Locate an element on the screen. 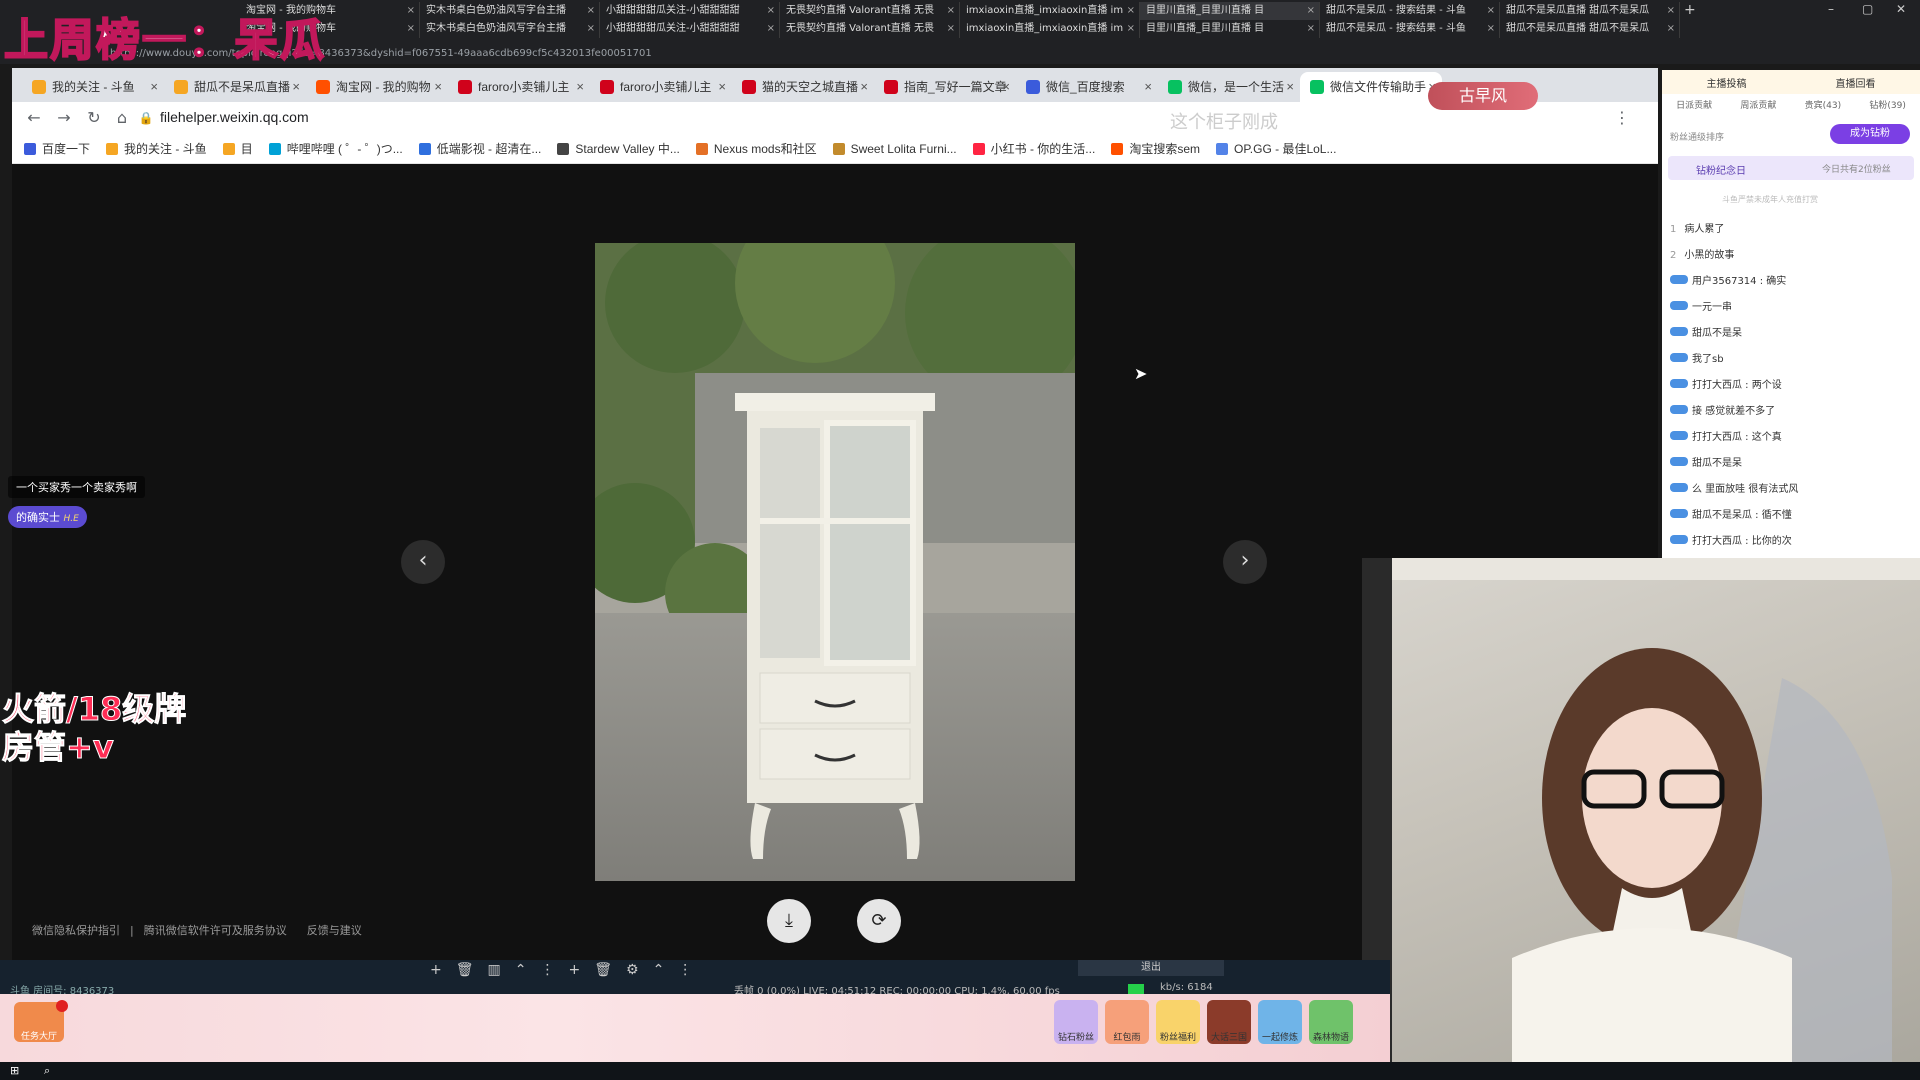 Image resolution: width=1920 pixels, height=1080 pixels. download-button: ⤓ is located at coordinates (789, 921).